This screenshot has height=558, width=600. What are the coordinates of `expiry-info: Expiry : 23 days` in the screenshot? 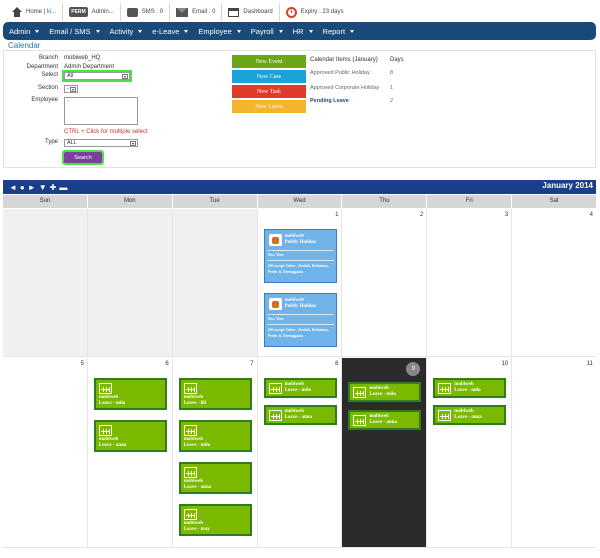 It's located at (315, 12).